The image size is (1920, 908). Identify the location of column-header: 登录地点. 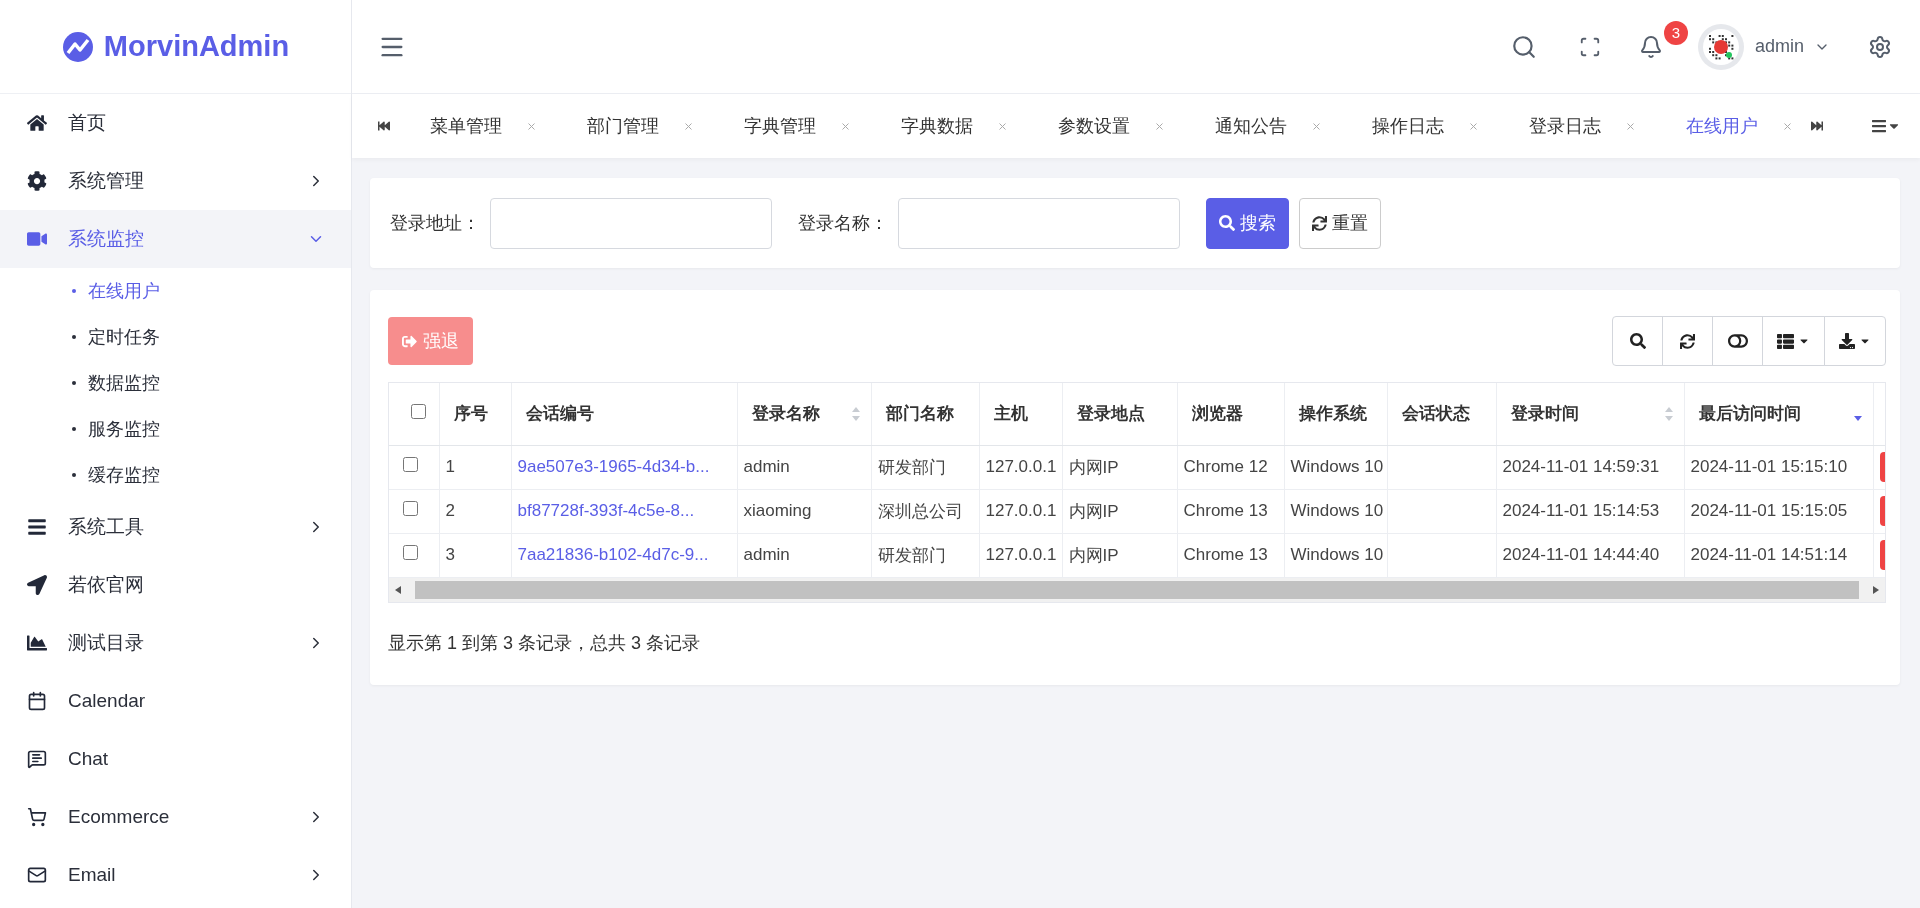
(1110, 414).